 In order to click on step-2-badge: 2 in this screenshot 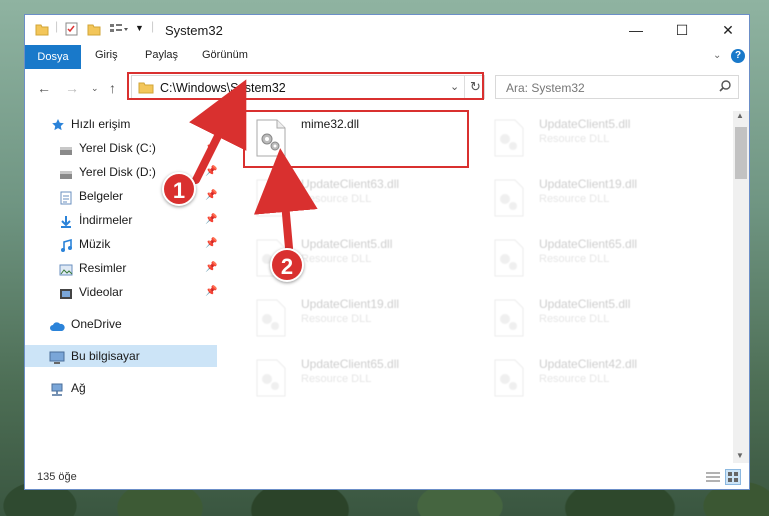, I will do `click(287, 265)`.